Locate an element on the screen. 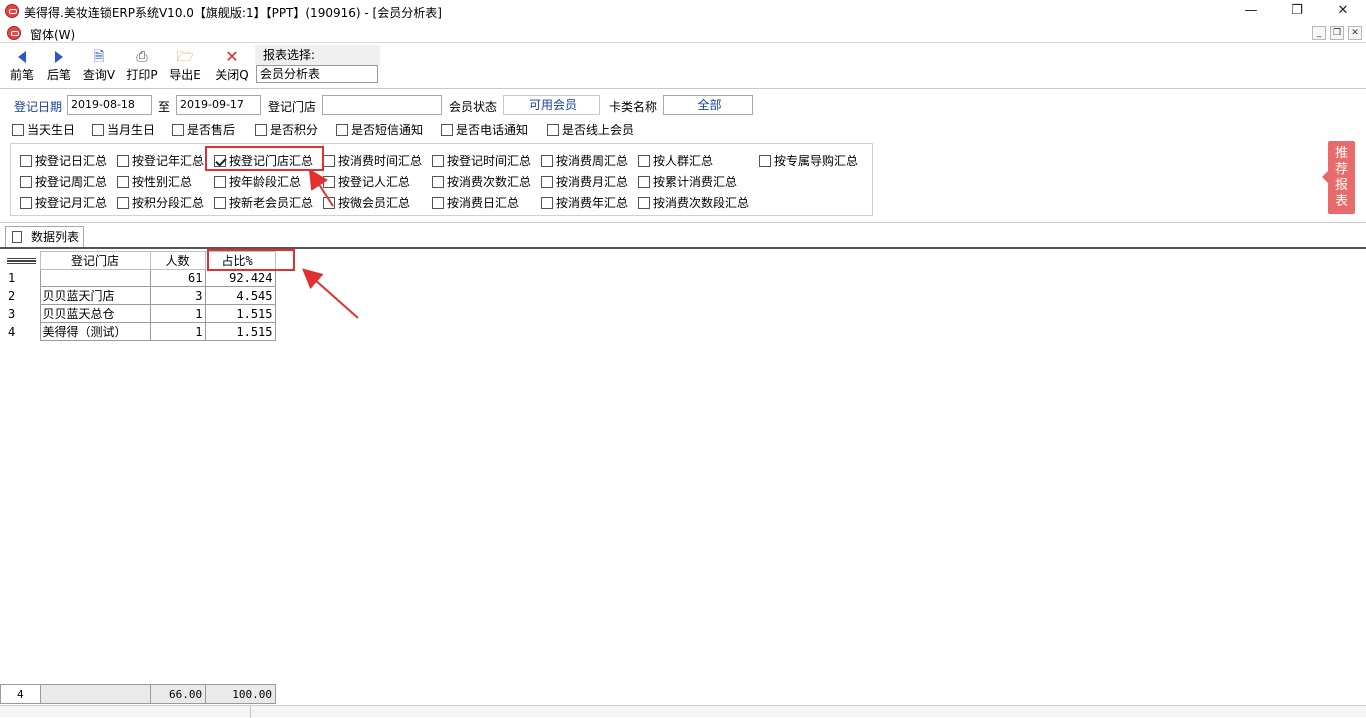 The image size is (1366, 718). store-cell is located at coordinates (95, 278).